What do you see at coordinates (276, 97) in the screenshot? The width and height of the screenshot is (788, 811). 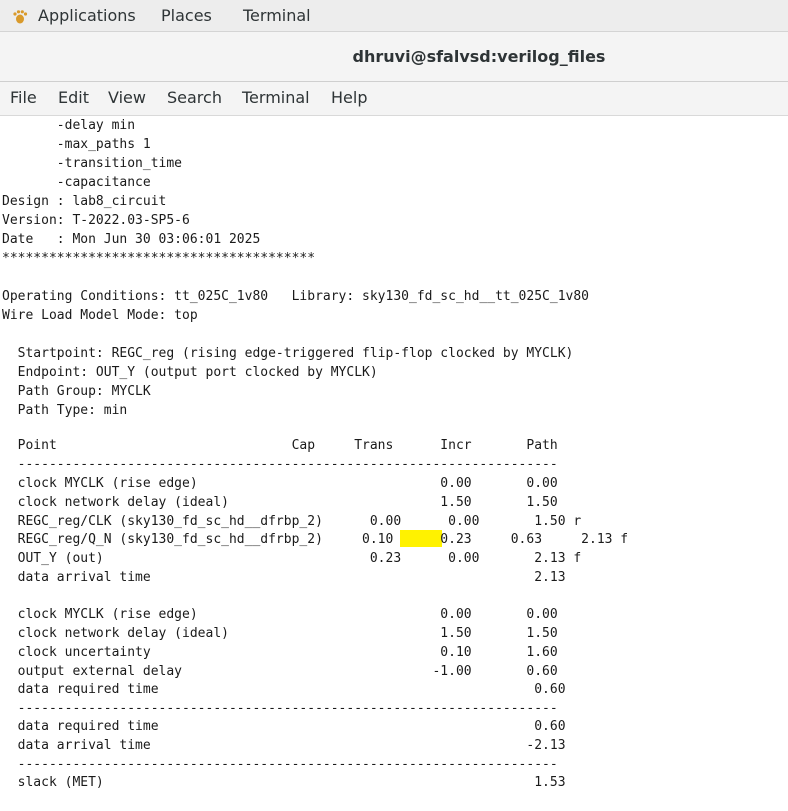 I see `menu-terminal: Terminal` at bounding box center [276, 97].